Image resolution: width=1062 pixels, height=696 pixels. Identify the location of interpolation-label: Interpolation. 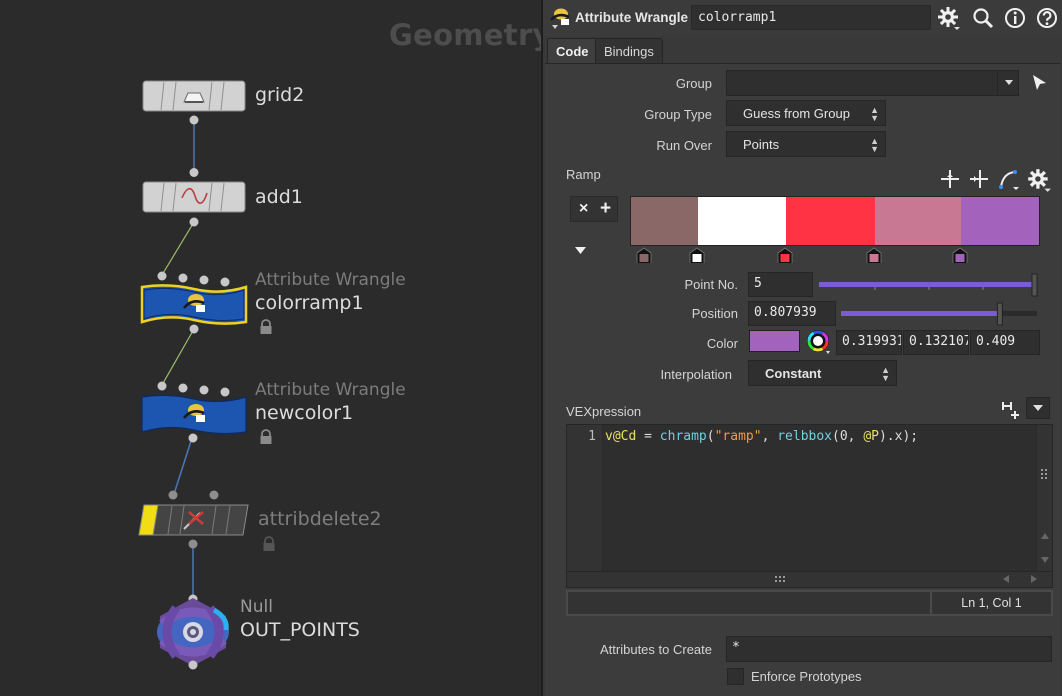
(696, 374).